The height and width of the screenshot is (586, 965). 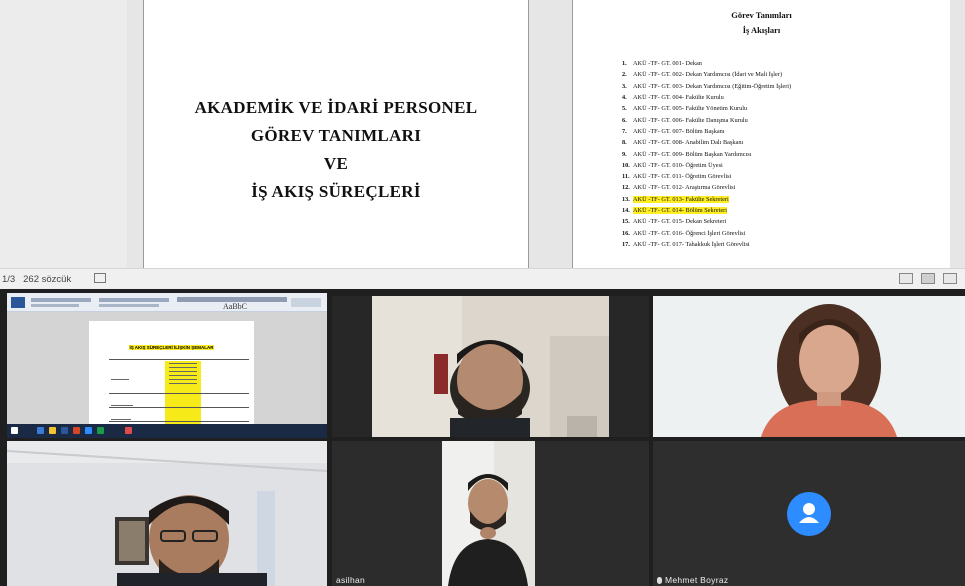 What do you see at coordinates (679, 131) in the screenshot?
I see `list-item-text: AKÜ -TF- GT. 007- Bölüm Başkanı` at bounding box center [679, 131].